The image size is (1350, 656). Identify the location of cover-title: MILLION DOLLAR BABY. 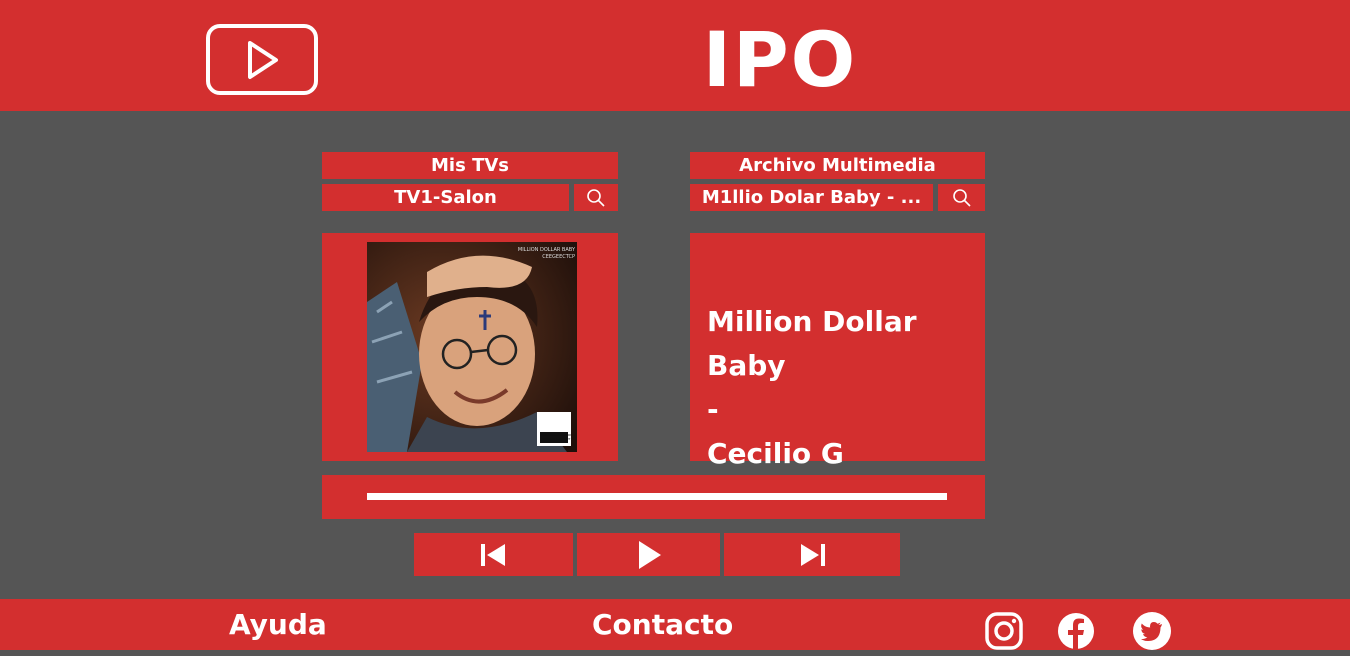
(546, 250).